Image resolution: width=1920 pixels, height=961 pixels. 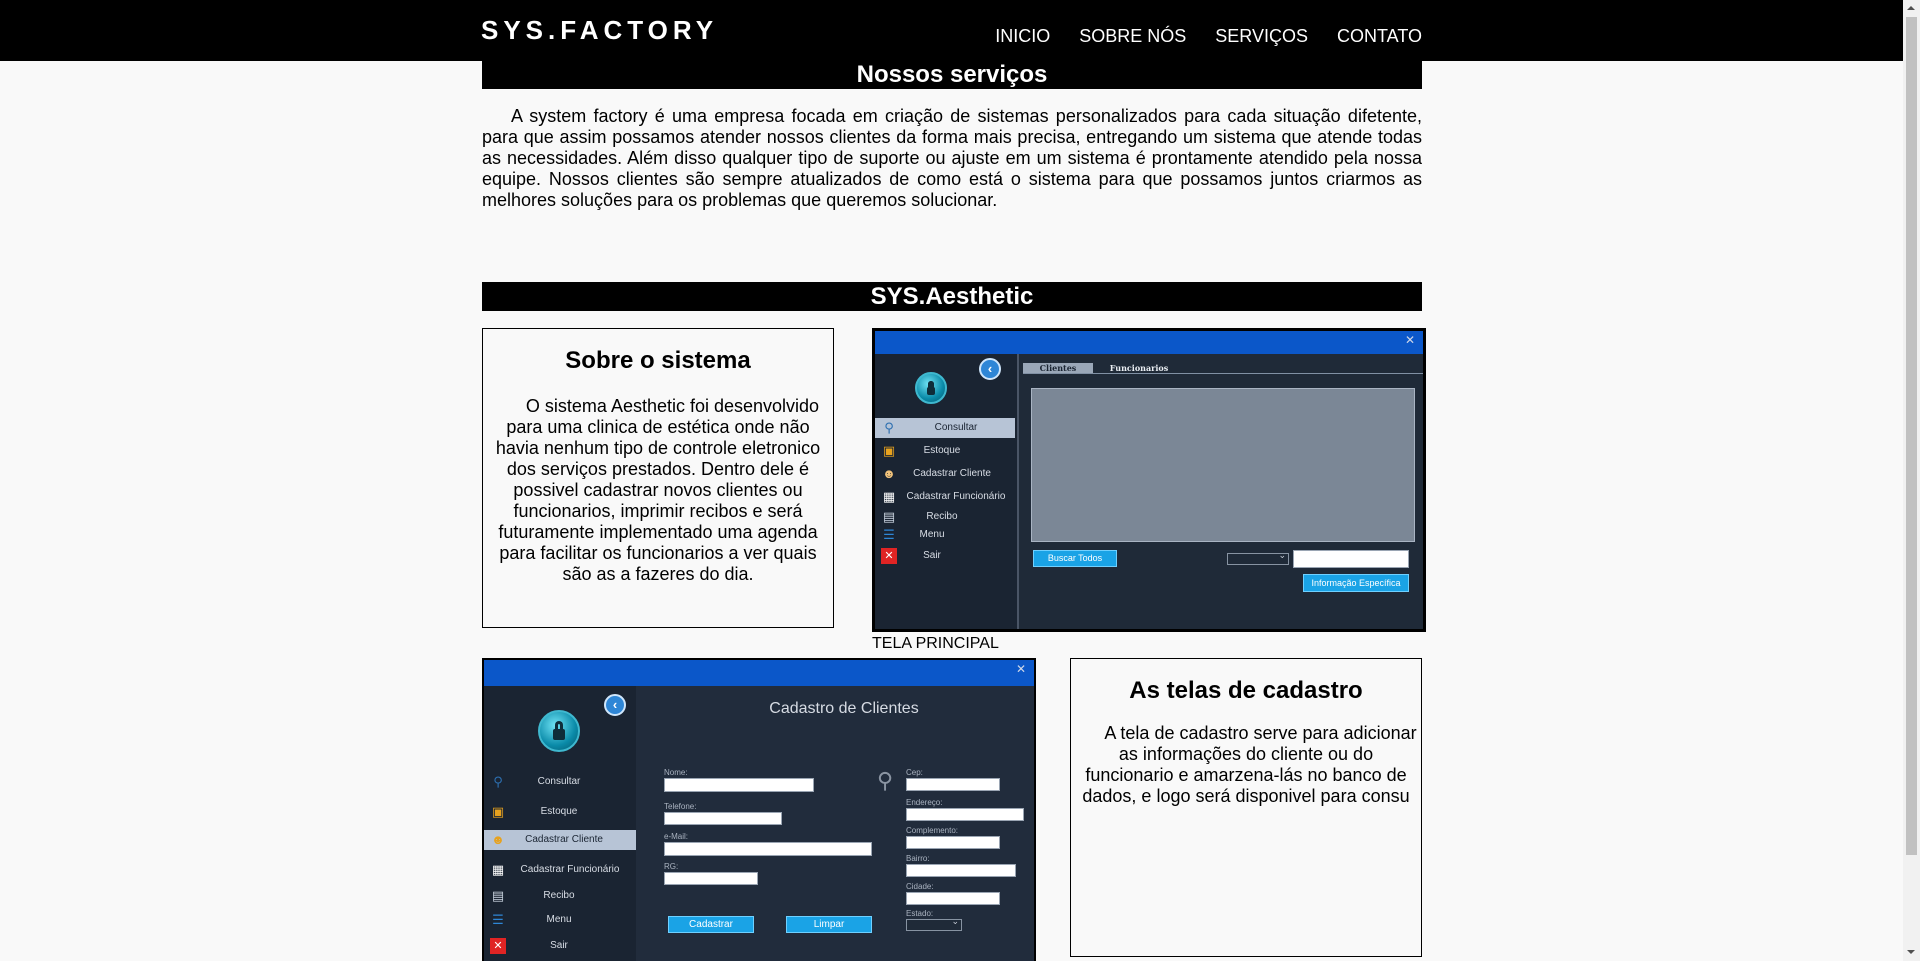 I want to click on app-field-label-complemento: Complemento:, so click(x=932, y=830).